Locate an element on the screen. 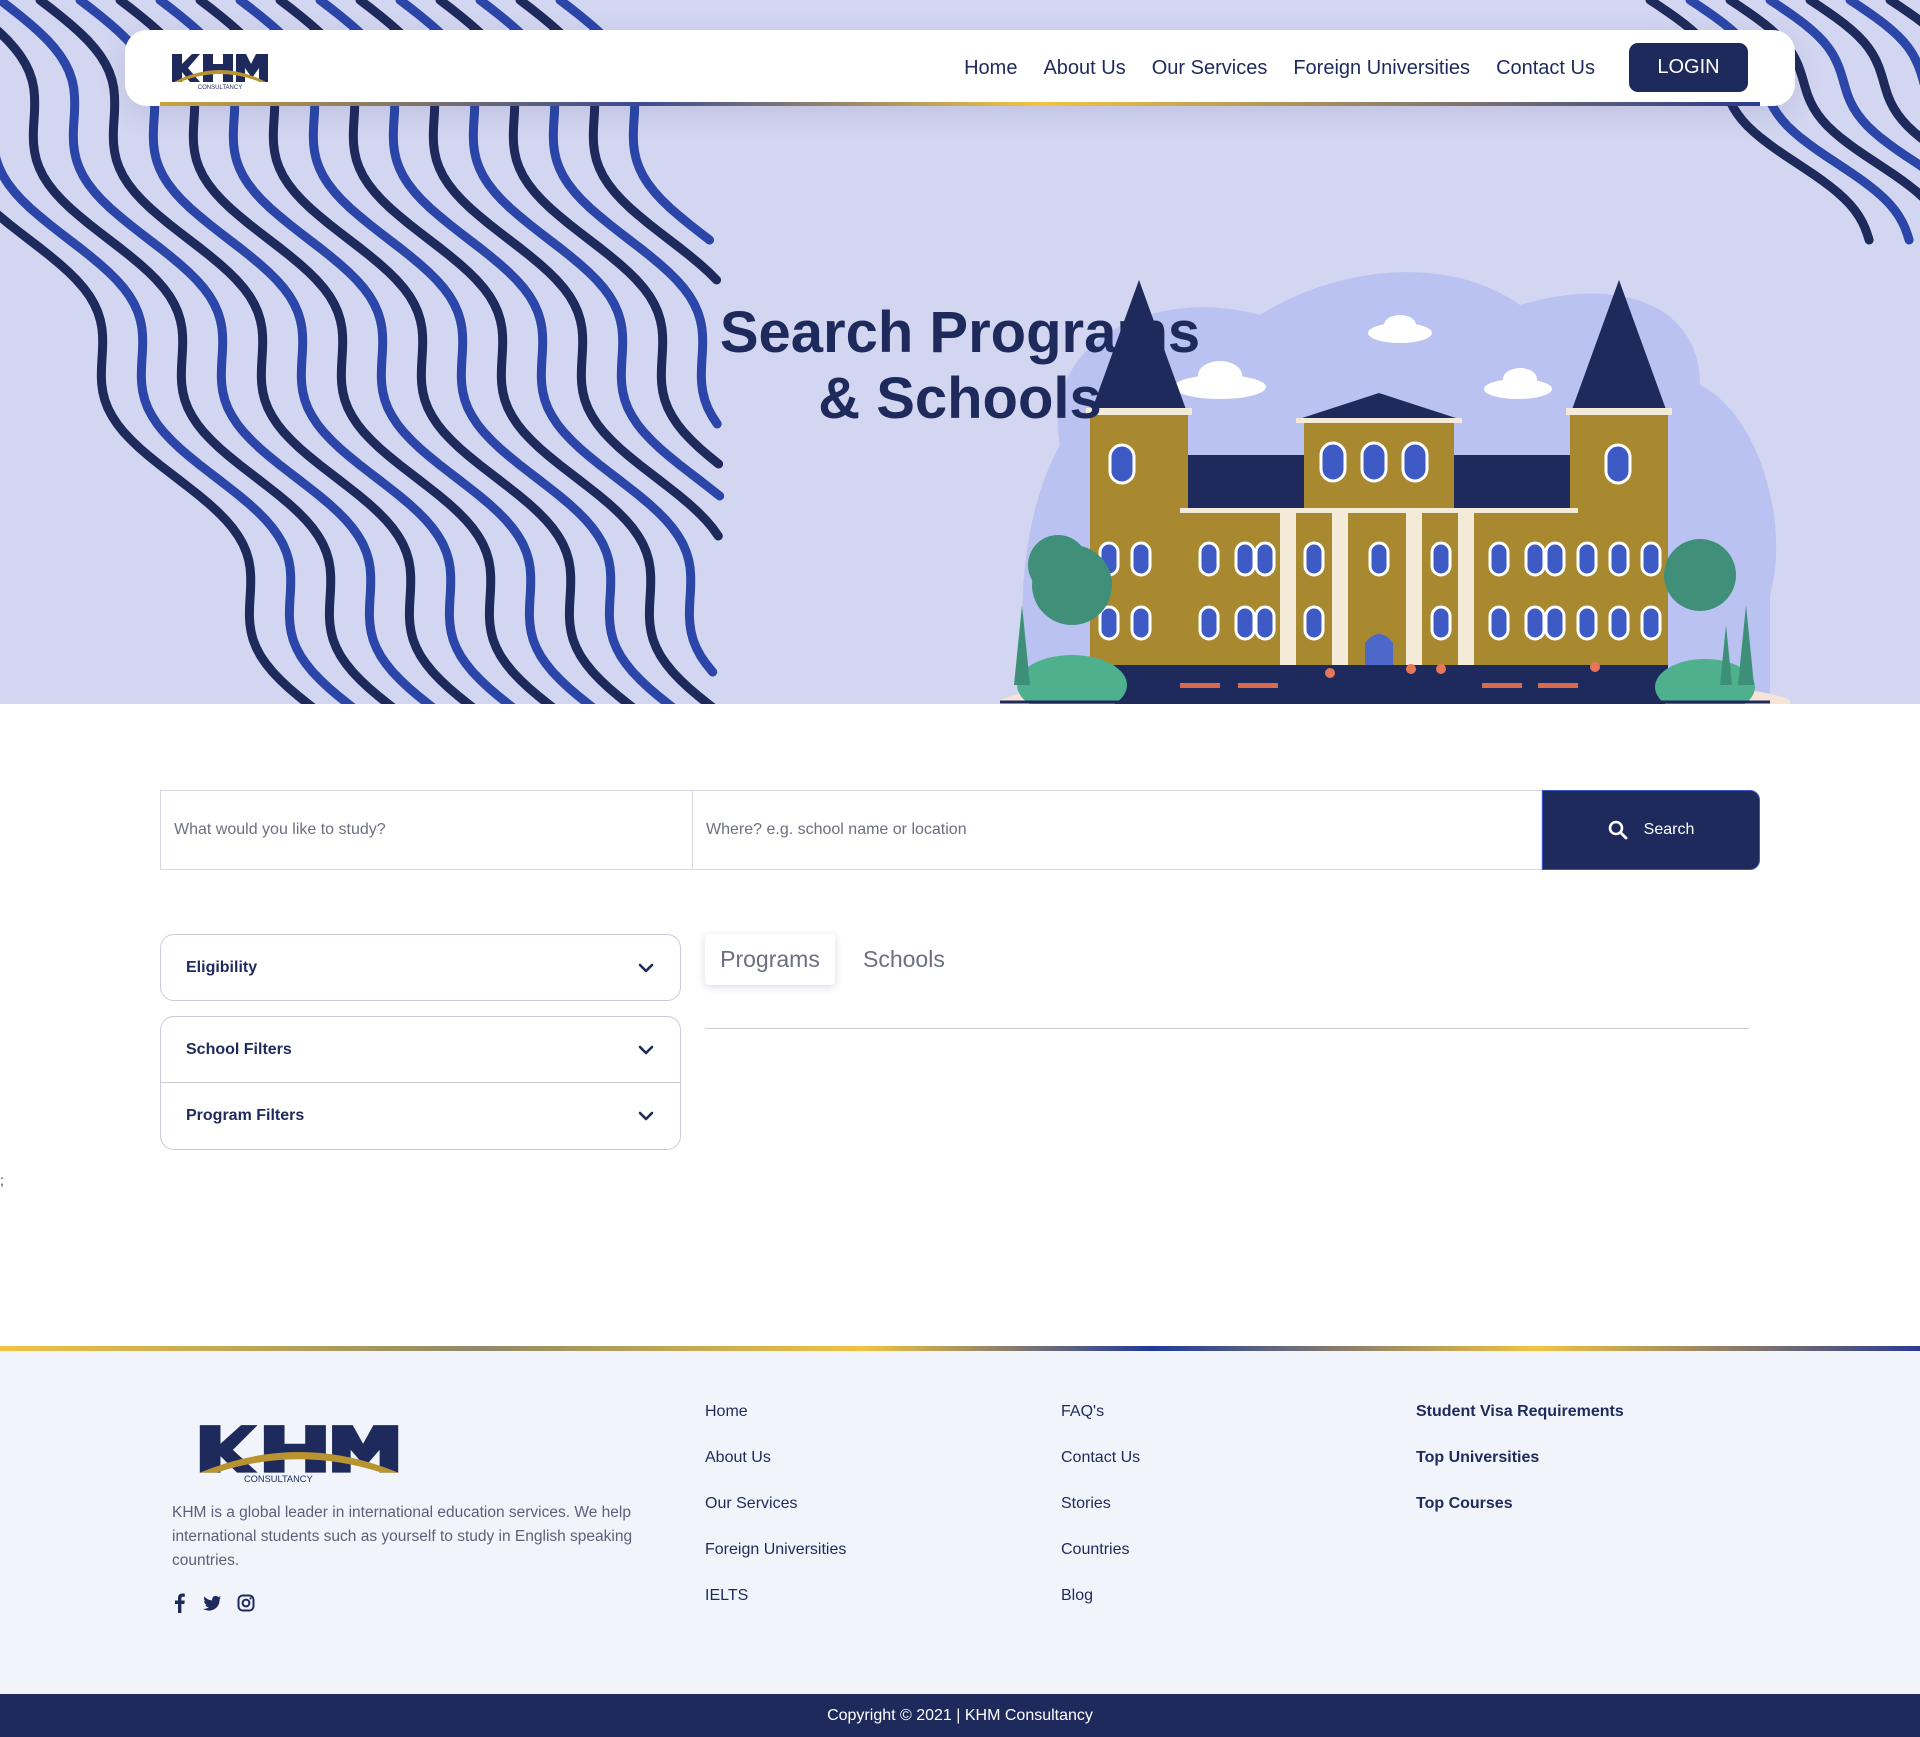  footer-link-stories: Stories is located at coordinates (1100, 1504).